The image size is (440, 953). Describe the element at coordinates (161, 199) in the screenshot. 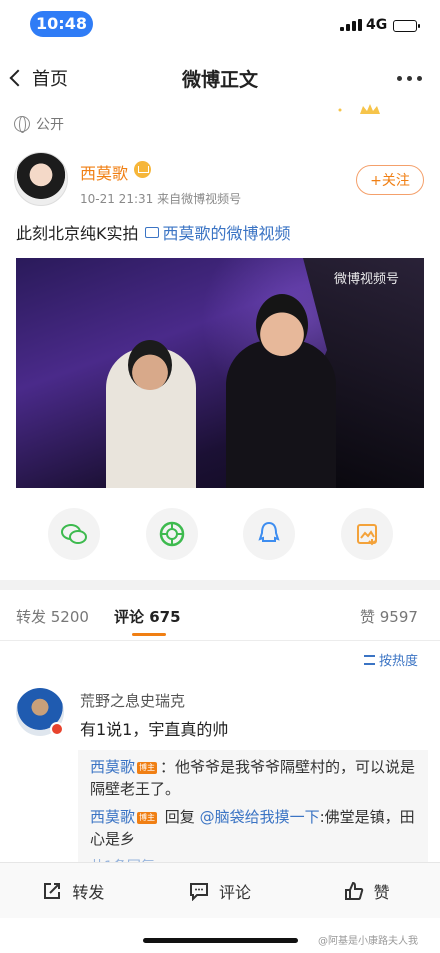

I see `post-meta: 10-21 21:31 来自微博视频号` at that location.